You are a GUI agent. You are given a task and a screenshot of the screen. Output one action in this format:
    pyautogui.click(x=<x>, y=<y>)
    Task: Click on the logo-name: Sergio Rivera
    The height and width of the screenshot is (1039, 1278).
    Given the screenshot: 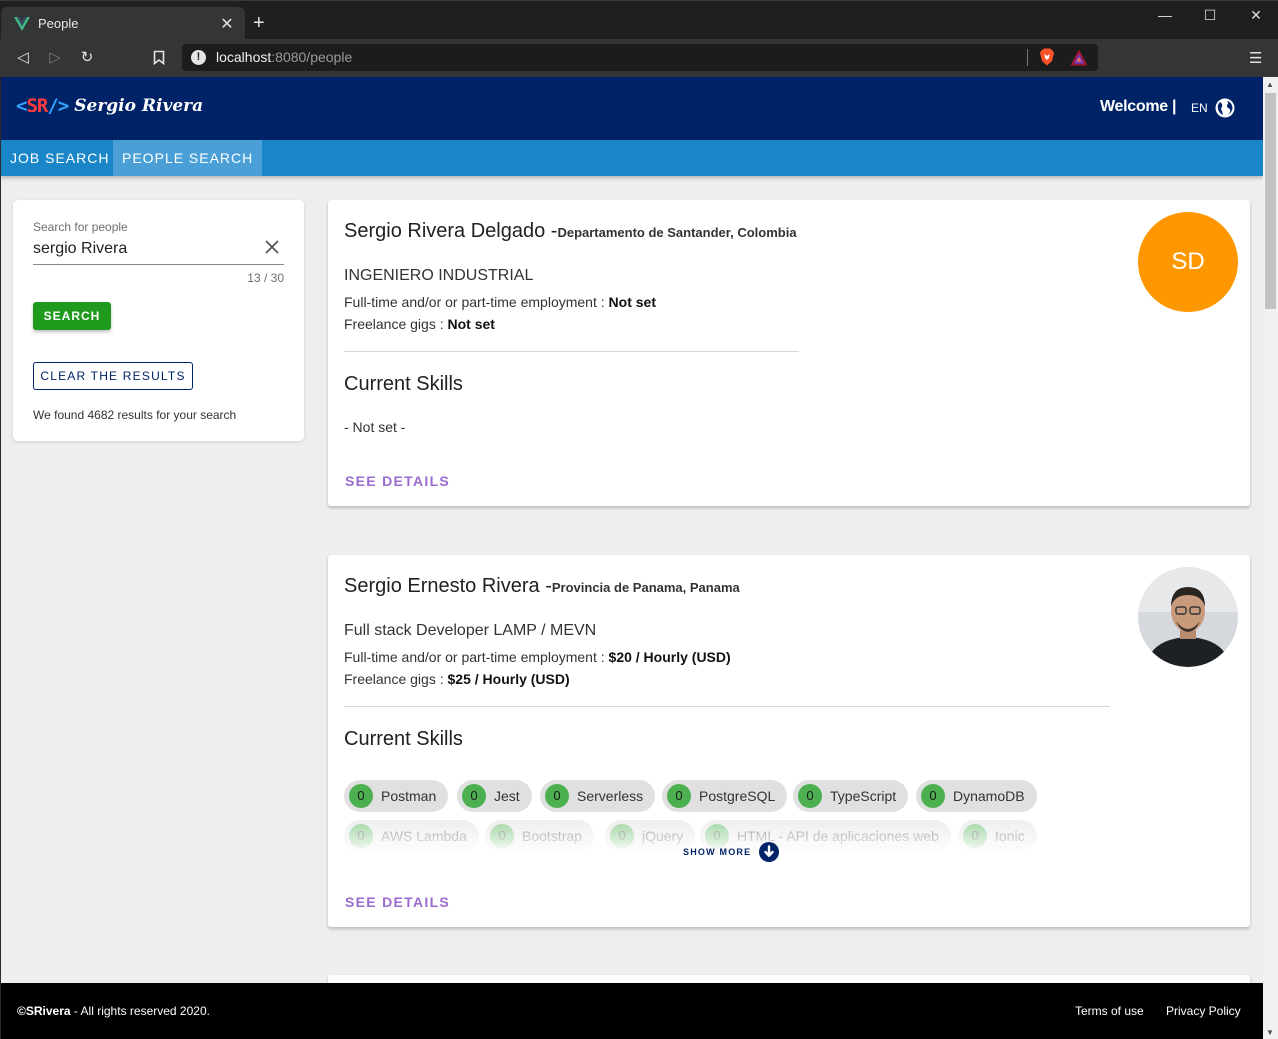 What is the action you would take?
    pyautogui.click(x=139, y=106)
    